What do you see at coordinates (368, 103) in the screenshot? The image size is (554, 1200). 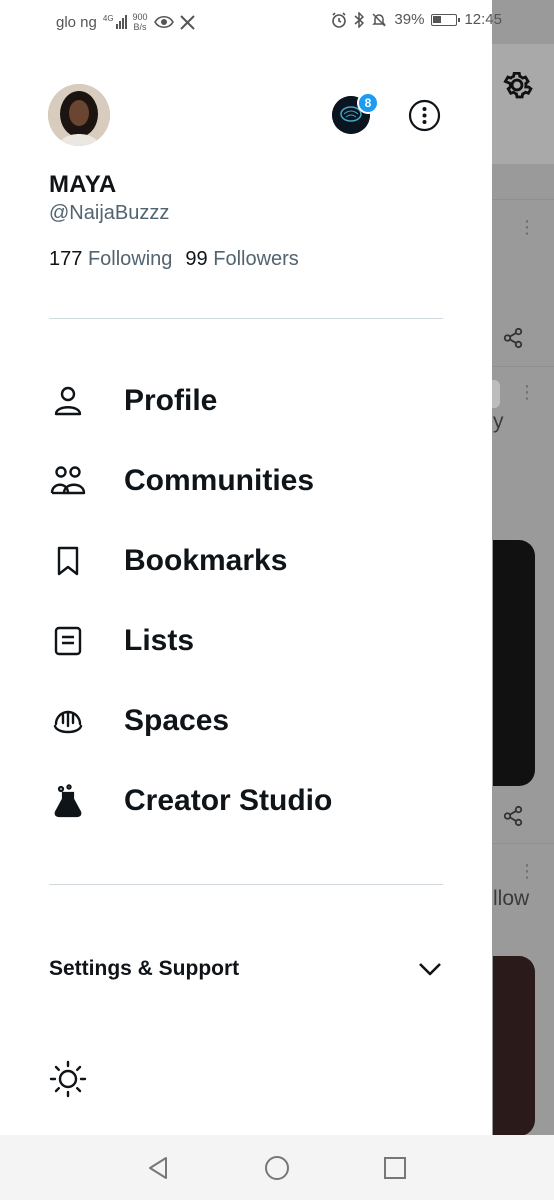 I see `notification-badge: 8` at bounding box center [368, 103].